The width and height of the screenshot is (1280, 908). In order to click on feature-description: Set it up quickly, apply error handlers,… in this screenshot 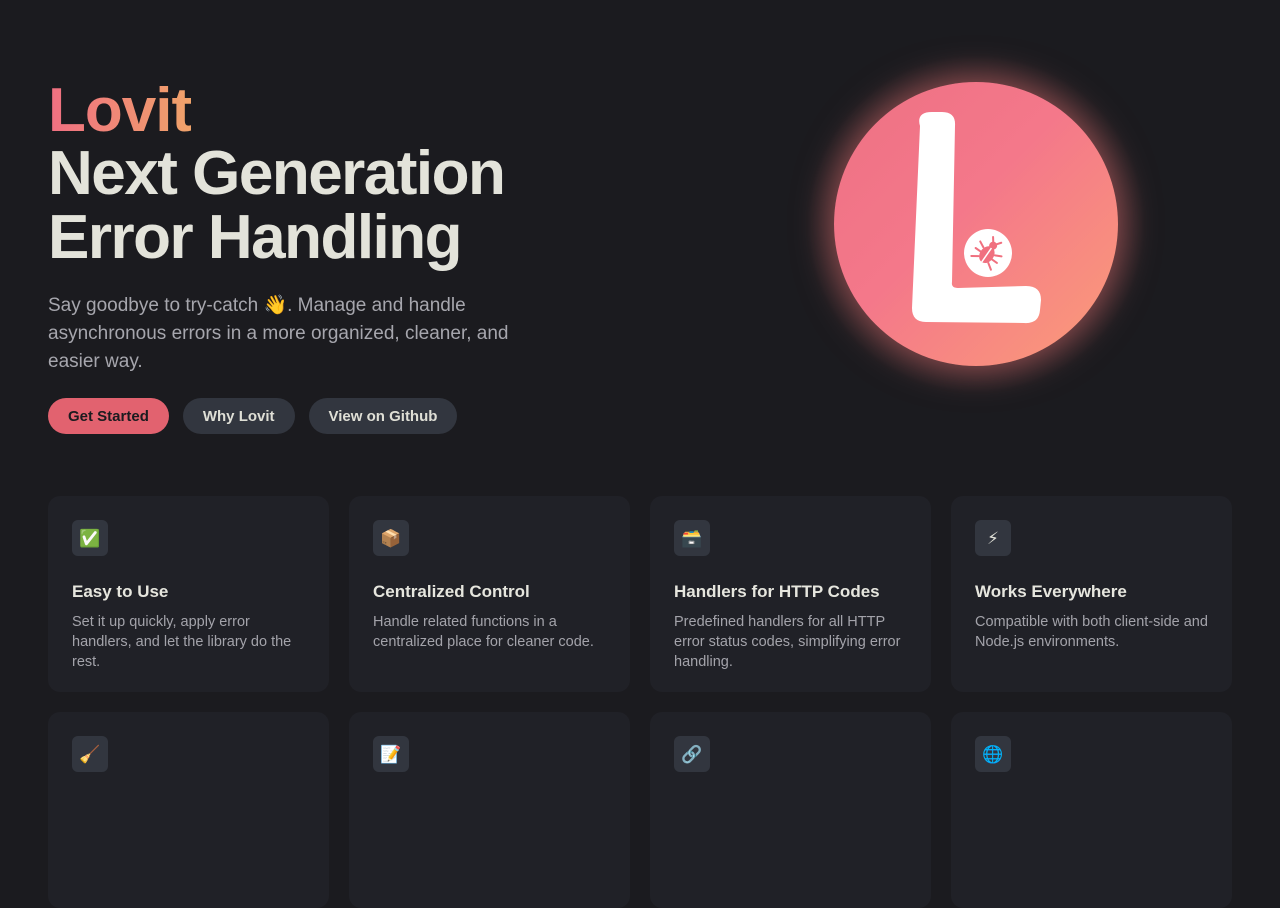, I will do `click(182, 642)`.